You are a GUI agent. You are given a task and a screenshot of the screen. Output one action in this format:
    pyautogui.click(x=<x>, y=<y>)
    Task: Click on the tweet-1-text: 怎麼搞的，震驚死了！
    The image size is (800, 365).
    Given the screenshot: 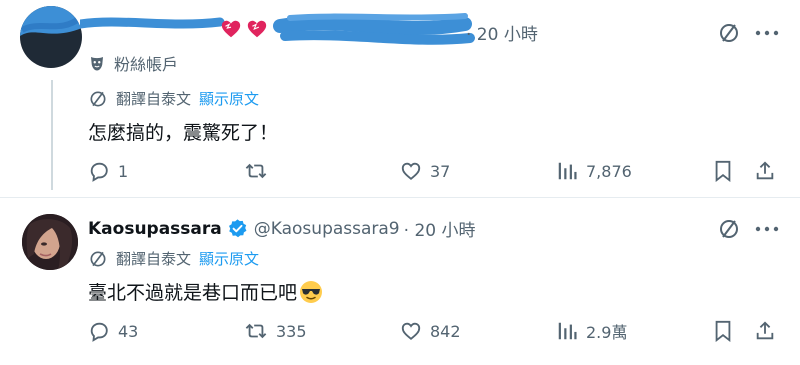 What is the action you would take?
    pyautogui.click(x=183, y=133)
    